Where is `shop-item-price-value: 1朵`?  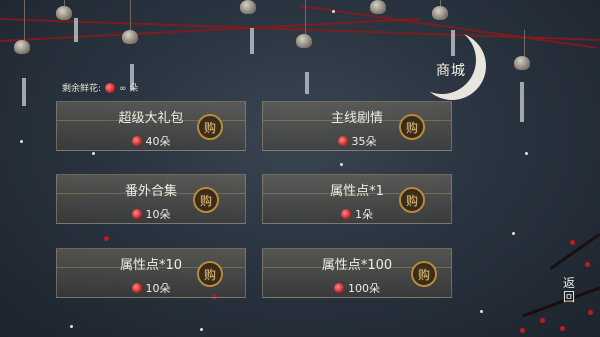
shop-item-price-value: 1朵 is located at coordinates (364, 214).